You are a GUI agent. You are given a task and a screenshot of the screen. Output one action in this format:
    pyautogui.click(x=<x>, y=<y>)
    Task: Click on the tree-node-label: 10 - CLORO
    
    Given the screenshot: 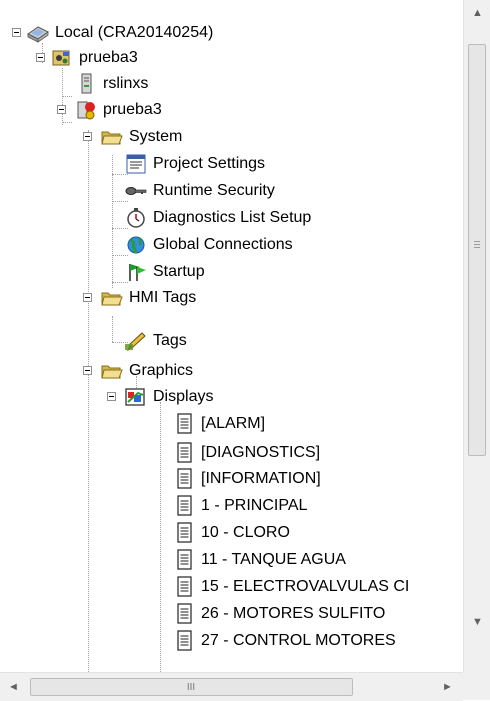 What is the action you would take?
    pyautogui.click(x=245, y=532)
    